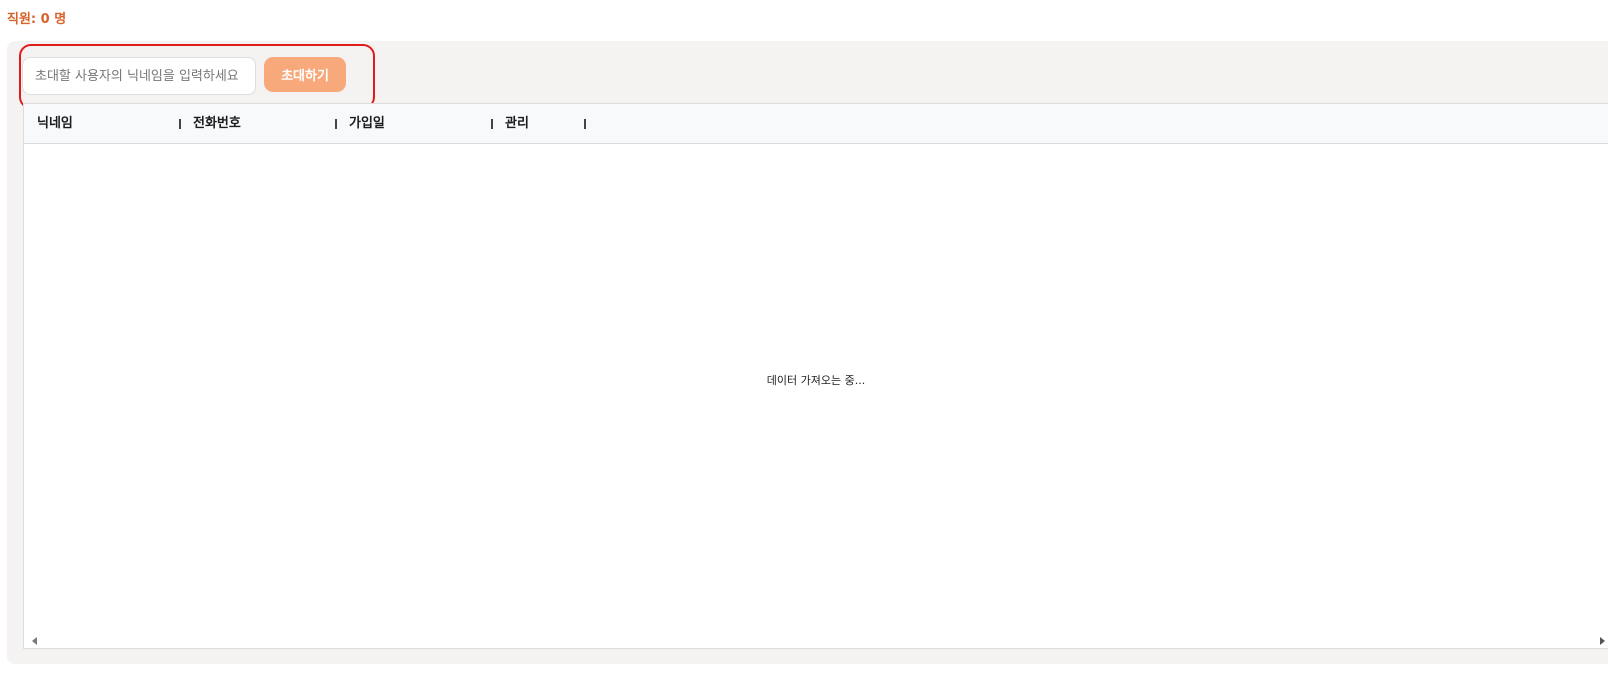 The image size is (1608, 687). What do you see at coordinates (517, 124) in the screenshot?
I see `column-header-manage: 관리` at bounding box center [517, 124].